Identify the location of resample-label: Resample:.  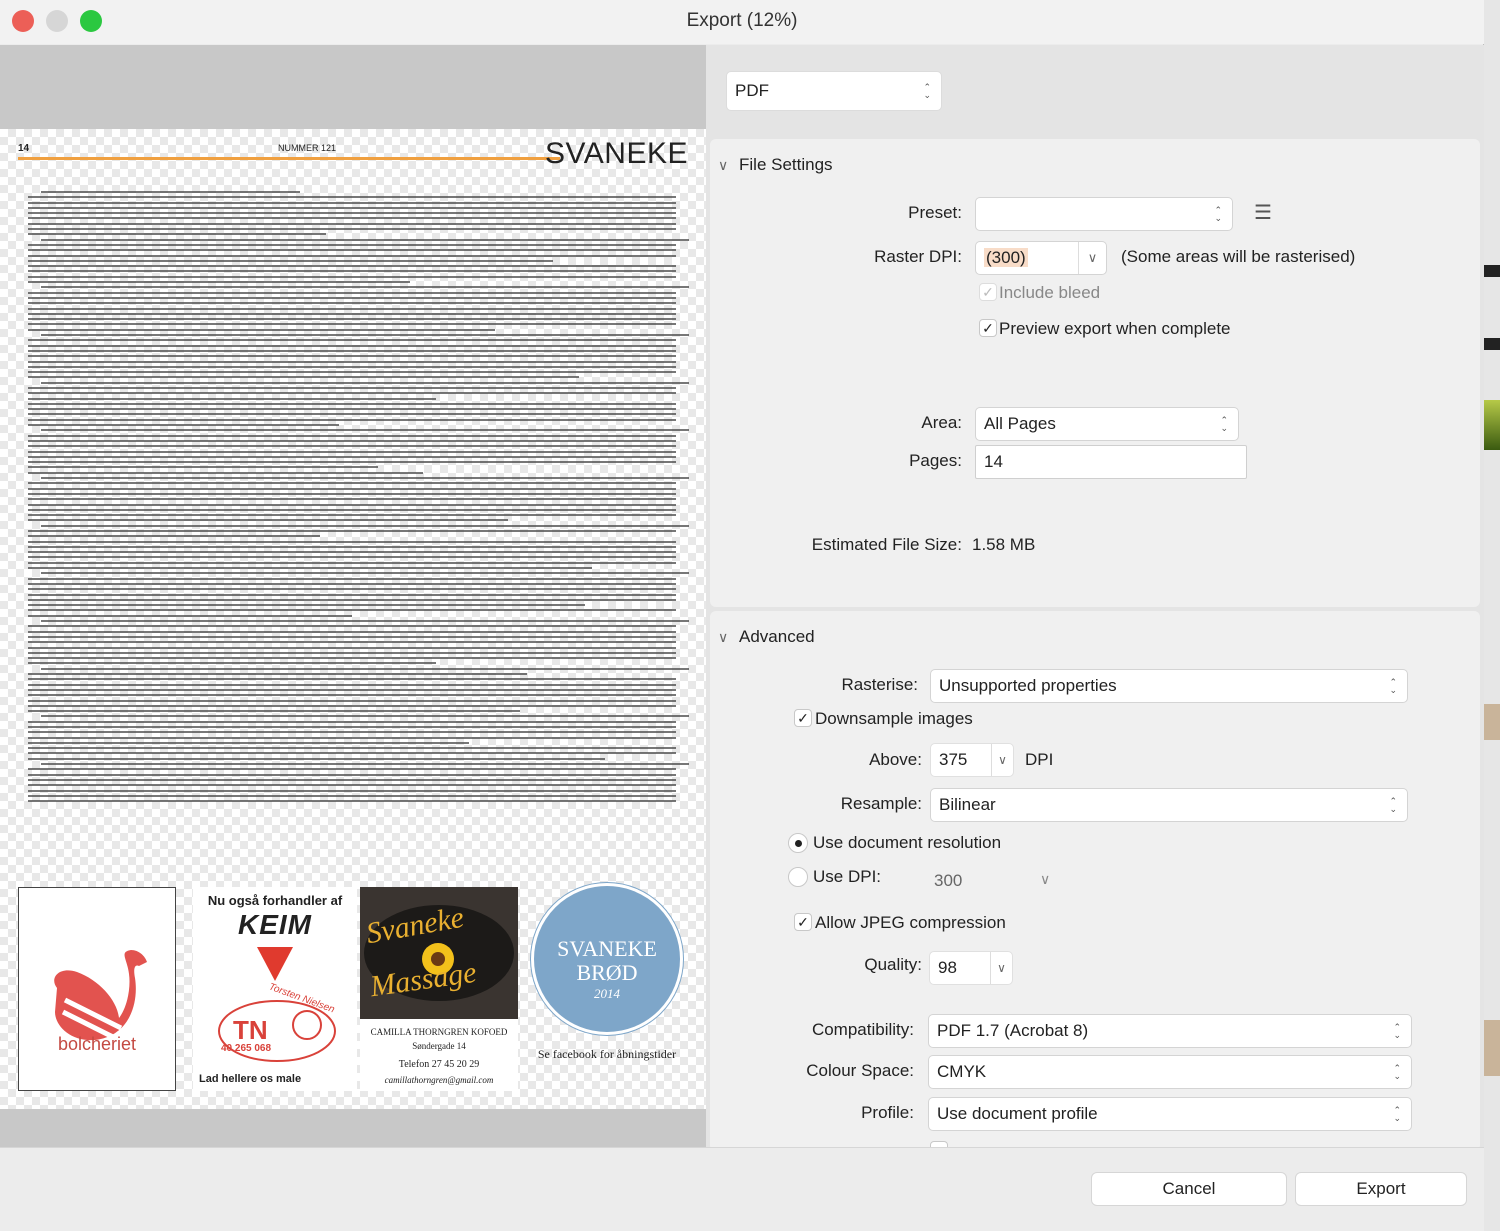
(881, 803).